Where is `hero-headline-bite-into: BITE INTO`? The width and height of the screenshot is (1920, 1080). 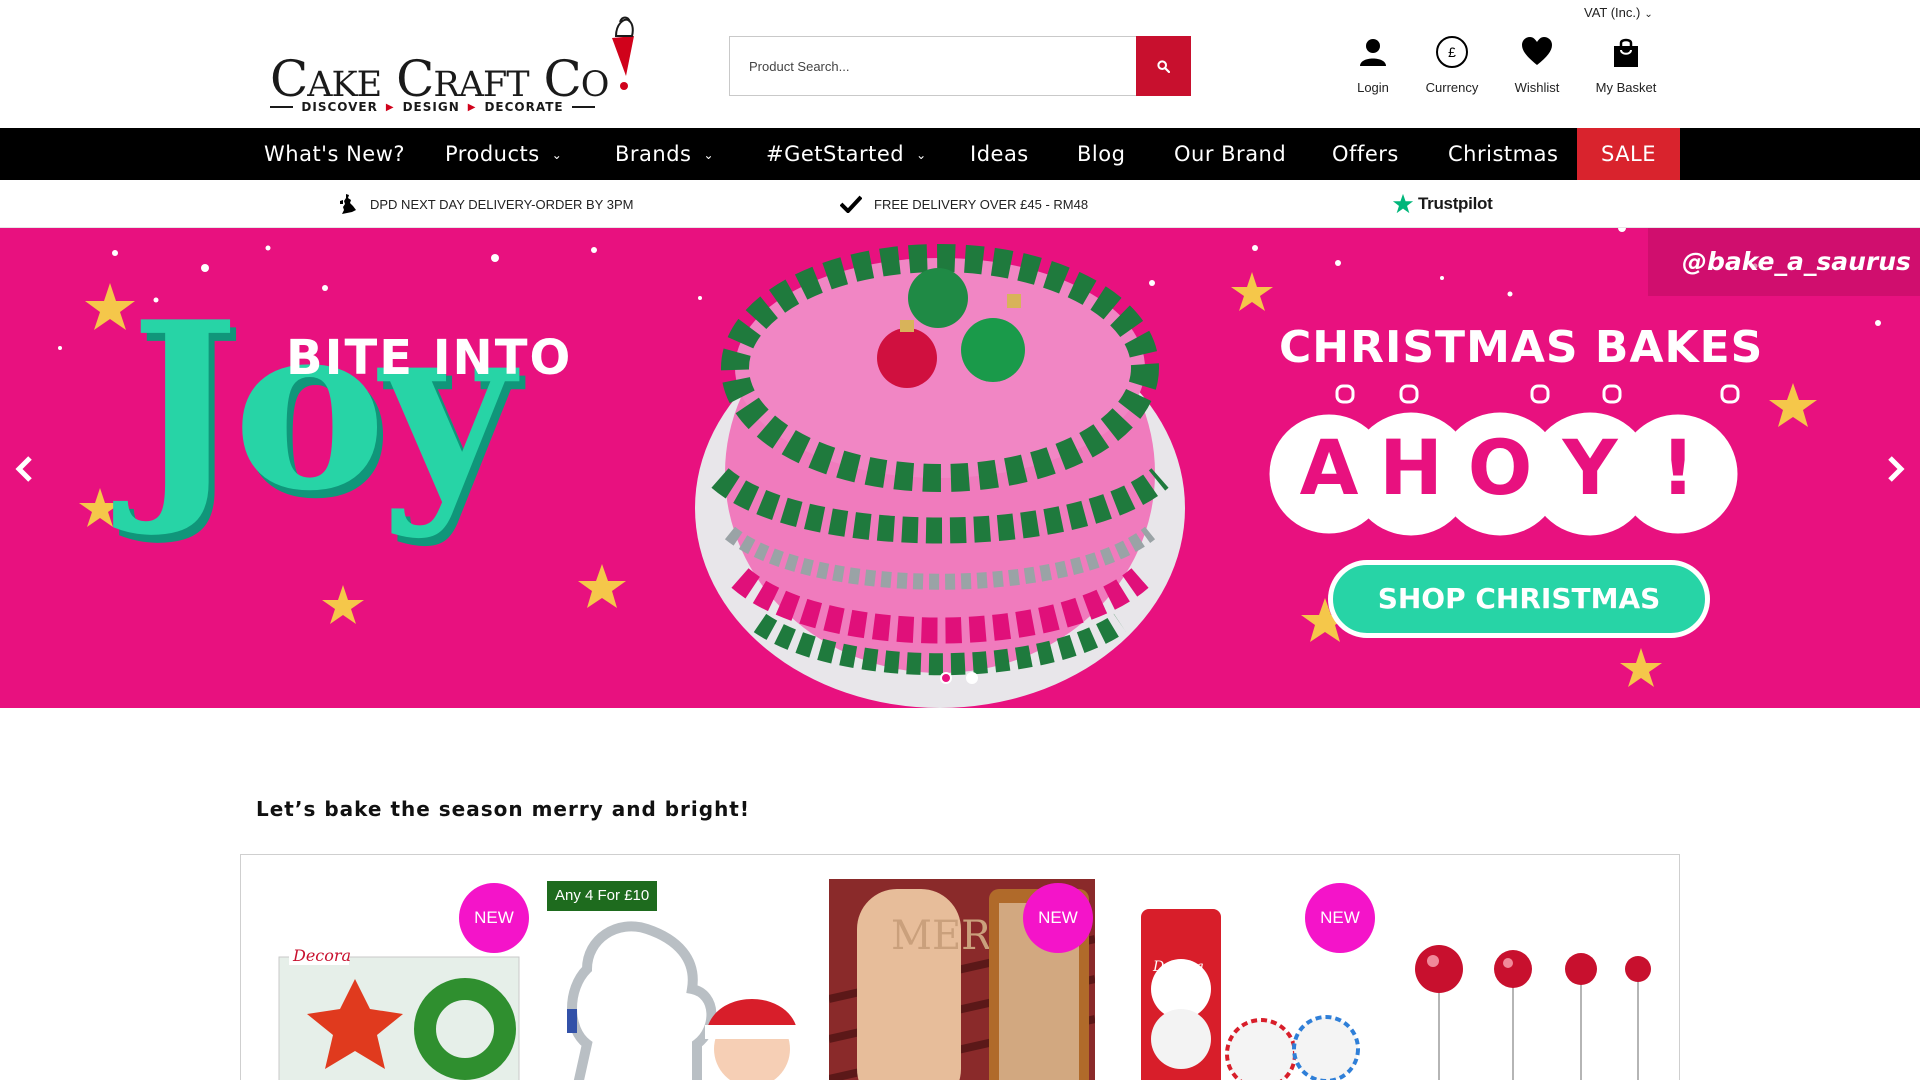 hero-headline-bite-into: BITE INTO is located at coordinates (429, 358).